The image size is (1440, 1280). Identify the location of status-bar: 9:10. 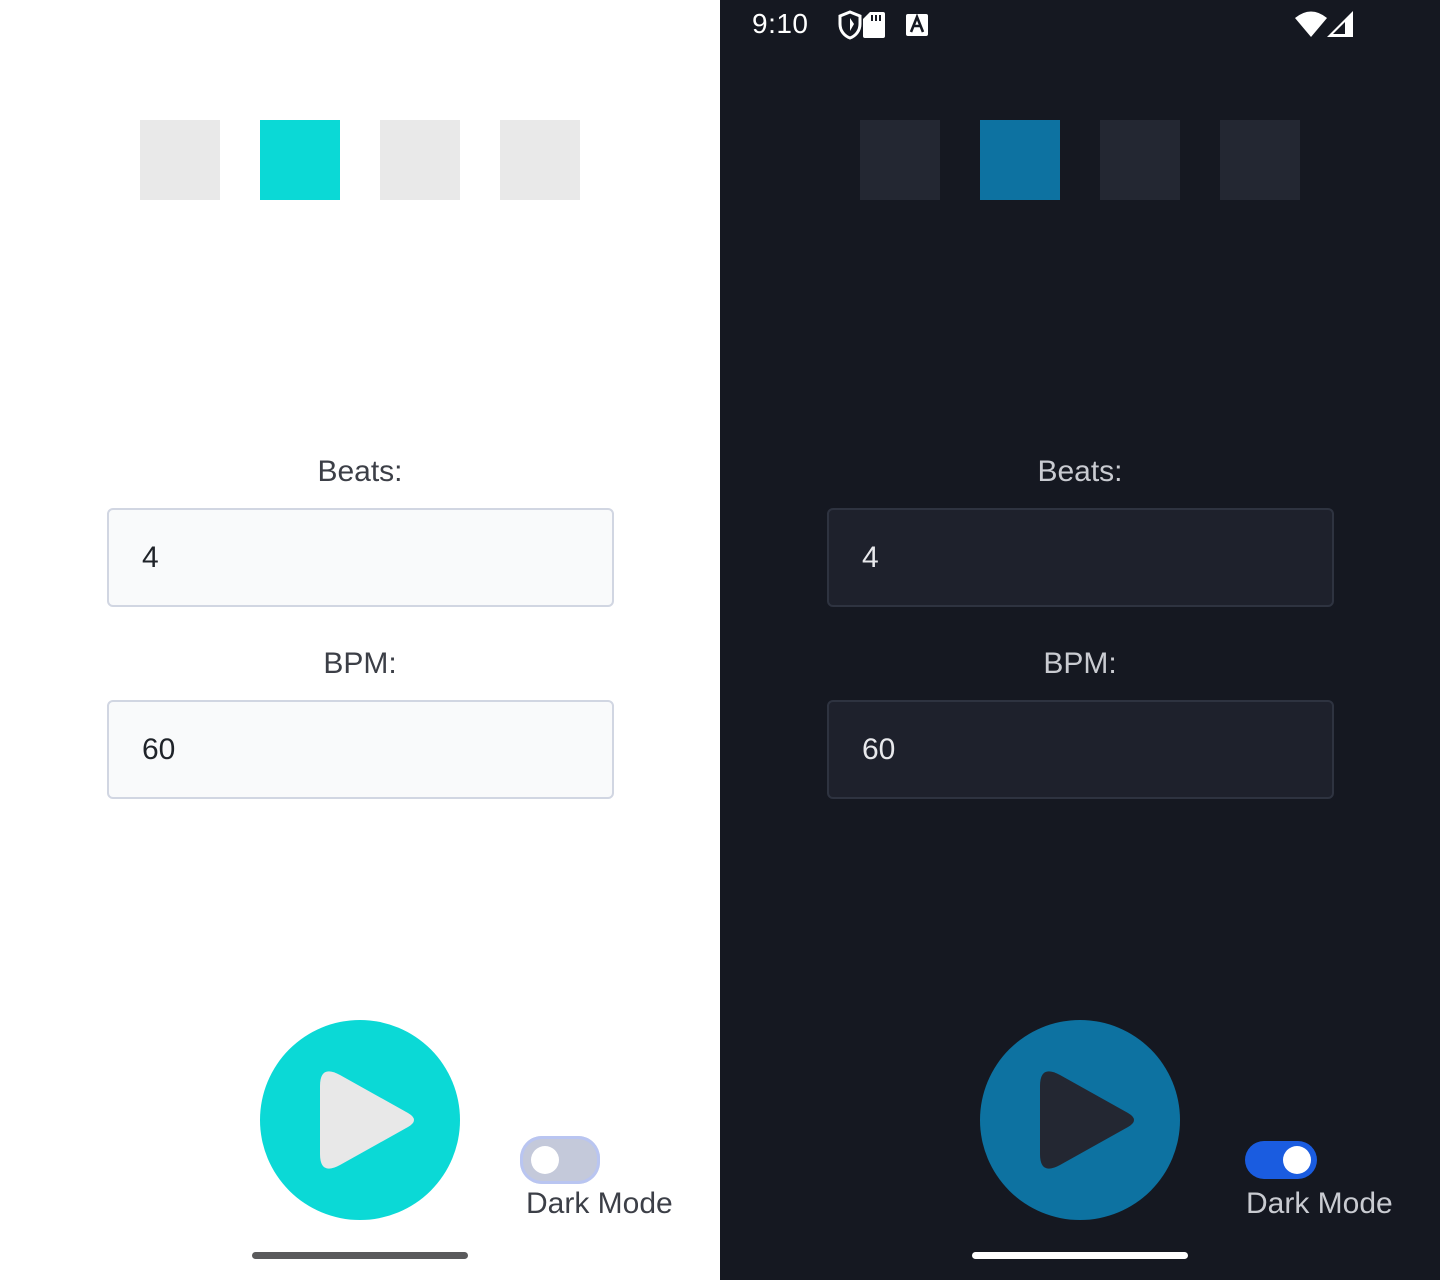
(1080, 24).